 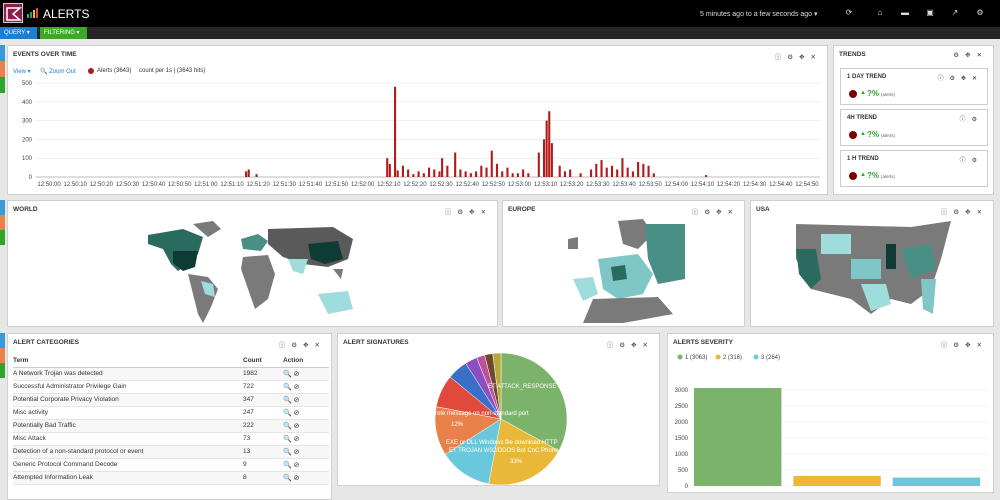 I want to click on usa-map, so click(x=873, y=272).